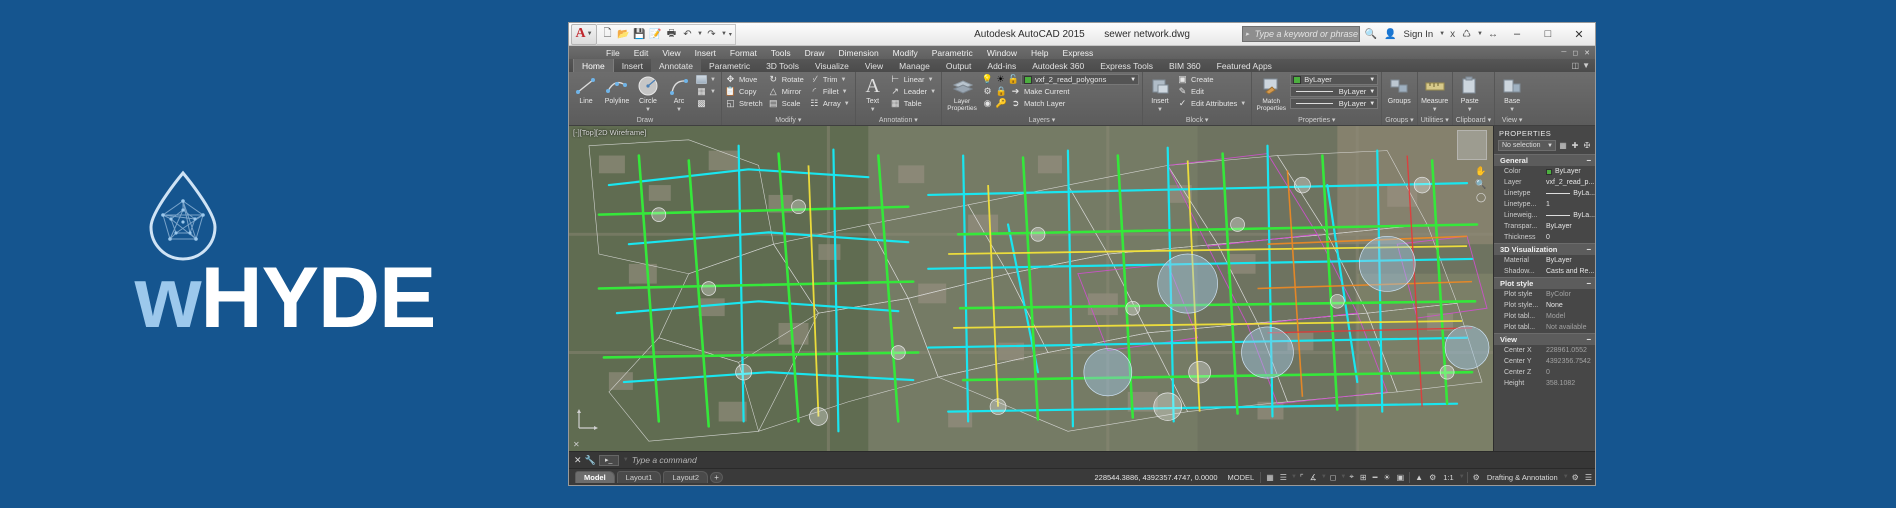 Image resolution: width=1896 pixels, height=508 pixels. Describe the element at coordinates (1544, 350) in the screenshot. I see `property-row-center-x: Center X 228961.0552` at that location.